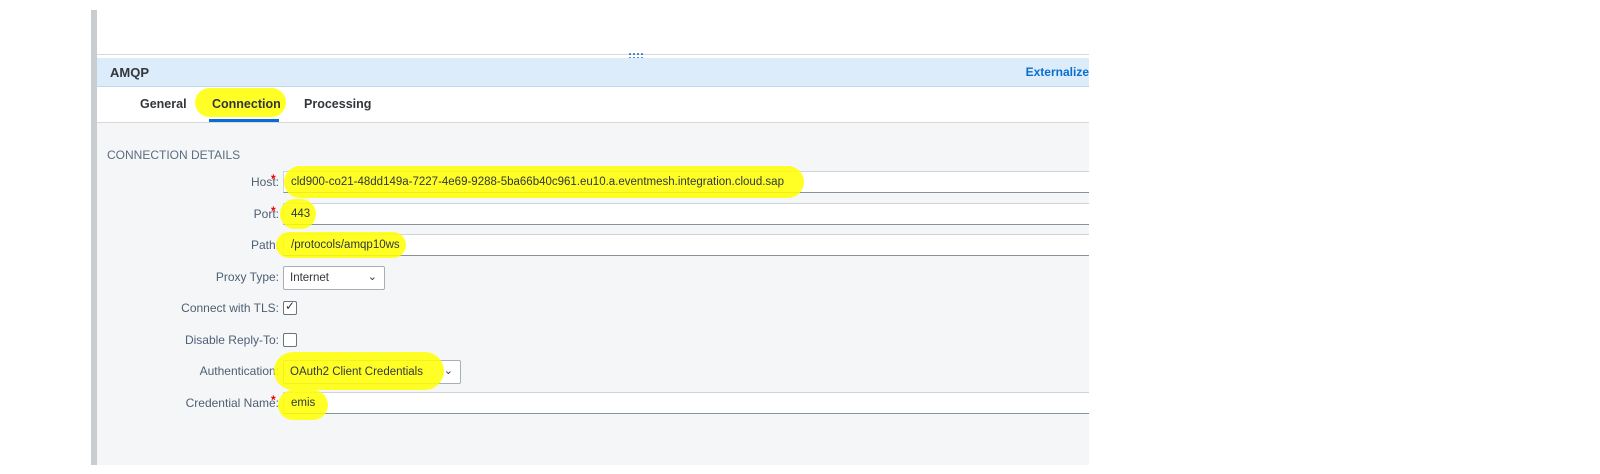 The width and height of the screenshot is (1600, 474). I want to click on panel-top-area, so click(593, 32).